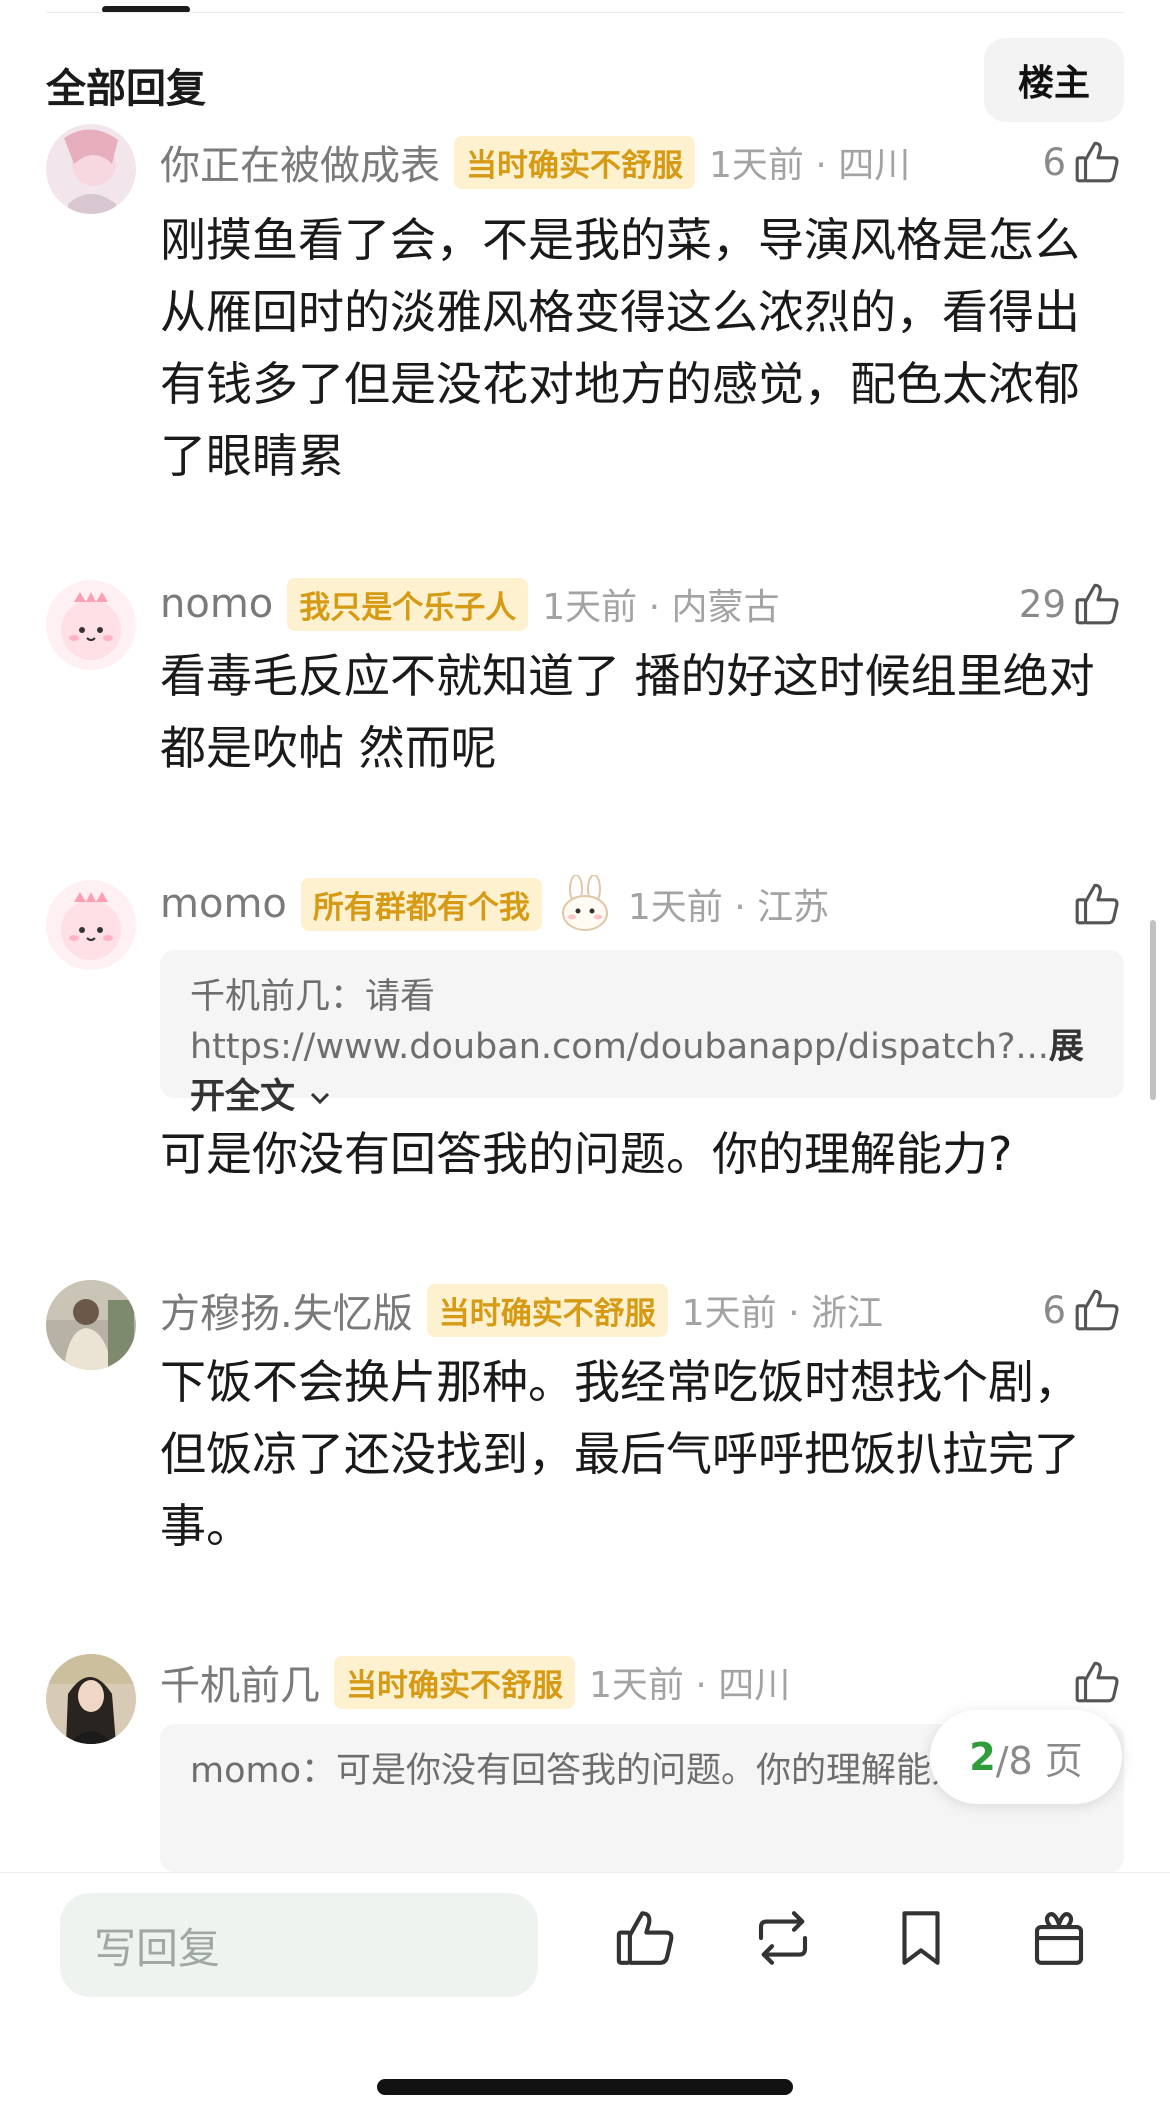 This screenshot has width=1170, height=2121. I want to click on username: 方穆扬.失忆版, so click(286, 1310).